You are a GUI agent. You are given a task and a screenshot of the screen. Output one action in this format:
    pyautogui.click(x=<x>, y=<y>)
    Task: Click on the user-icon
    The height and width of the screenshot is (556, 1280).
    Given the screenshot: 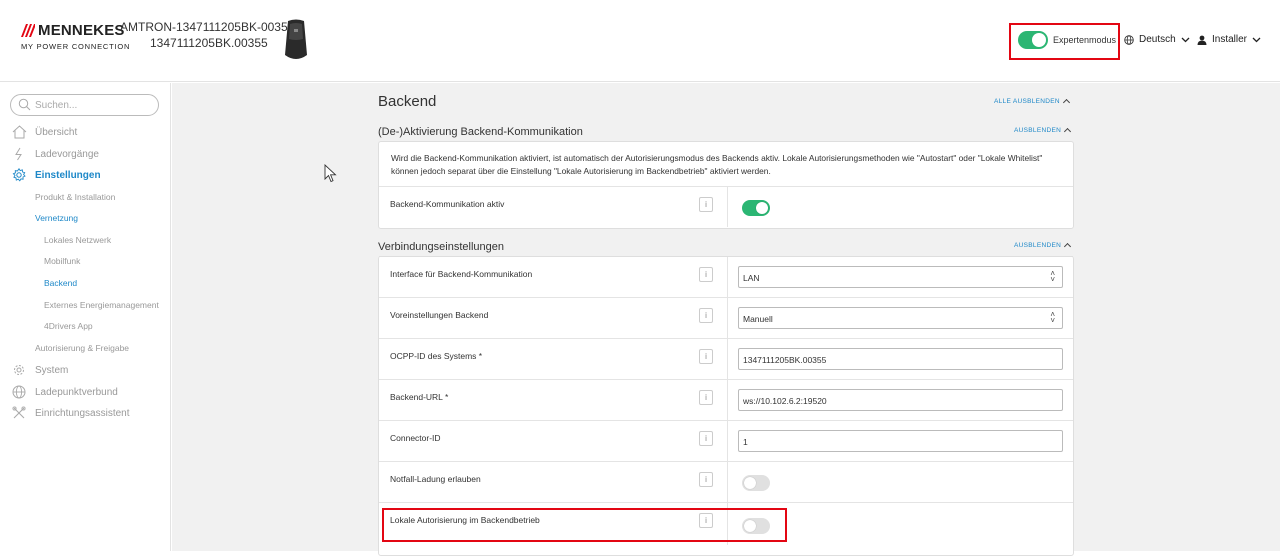 What is the action you would take?
    pyautogui.click(x=1202, y=40)
    